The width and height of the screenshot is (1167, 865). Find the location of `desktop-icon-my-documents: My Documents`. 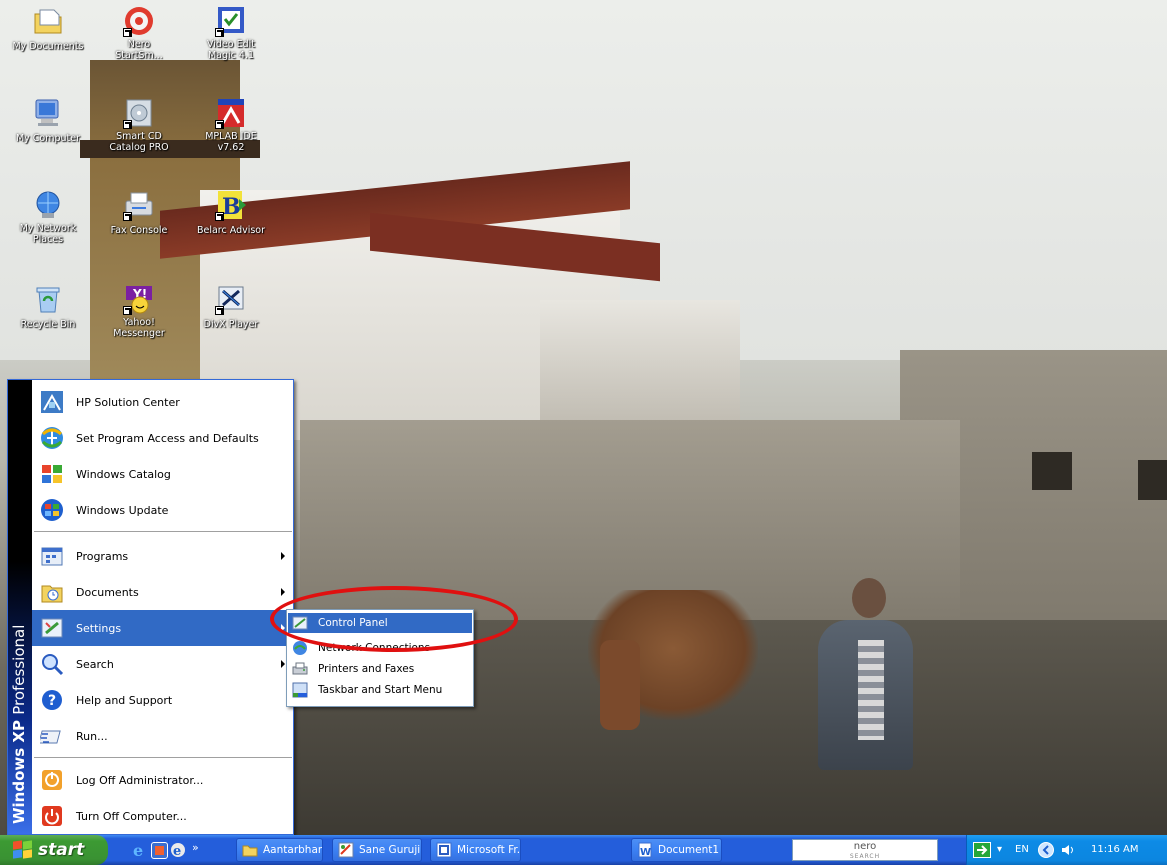

desktop-icon-my-documents: My Documents is located at coordinates (48, 28).